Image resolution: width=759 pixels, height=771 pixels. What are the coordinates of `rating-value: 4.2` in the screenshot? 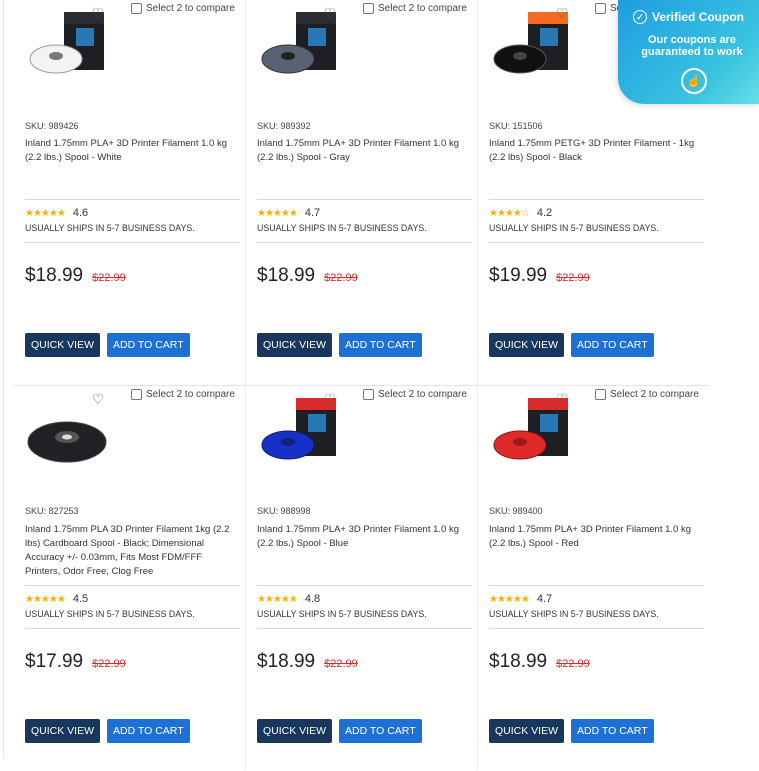 It's located at (544, 213).